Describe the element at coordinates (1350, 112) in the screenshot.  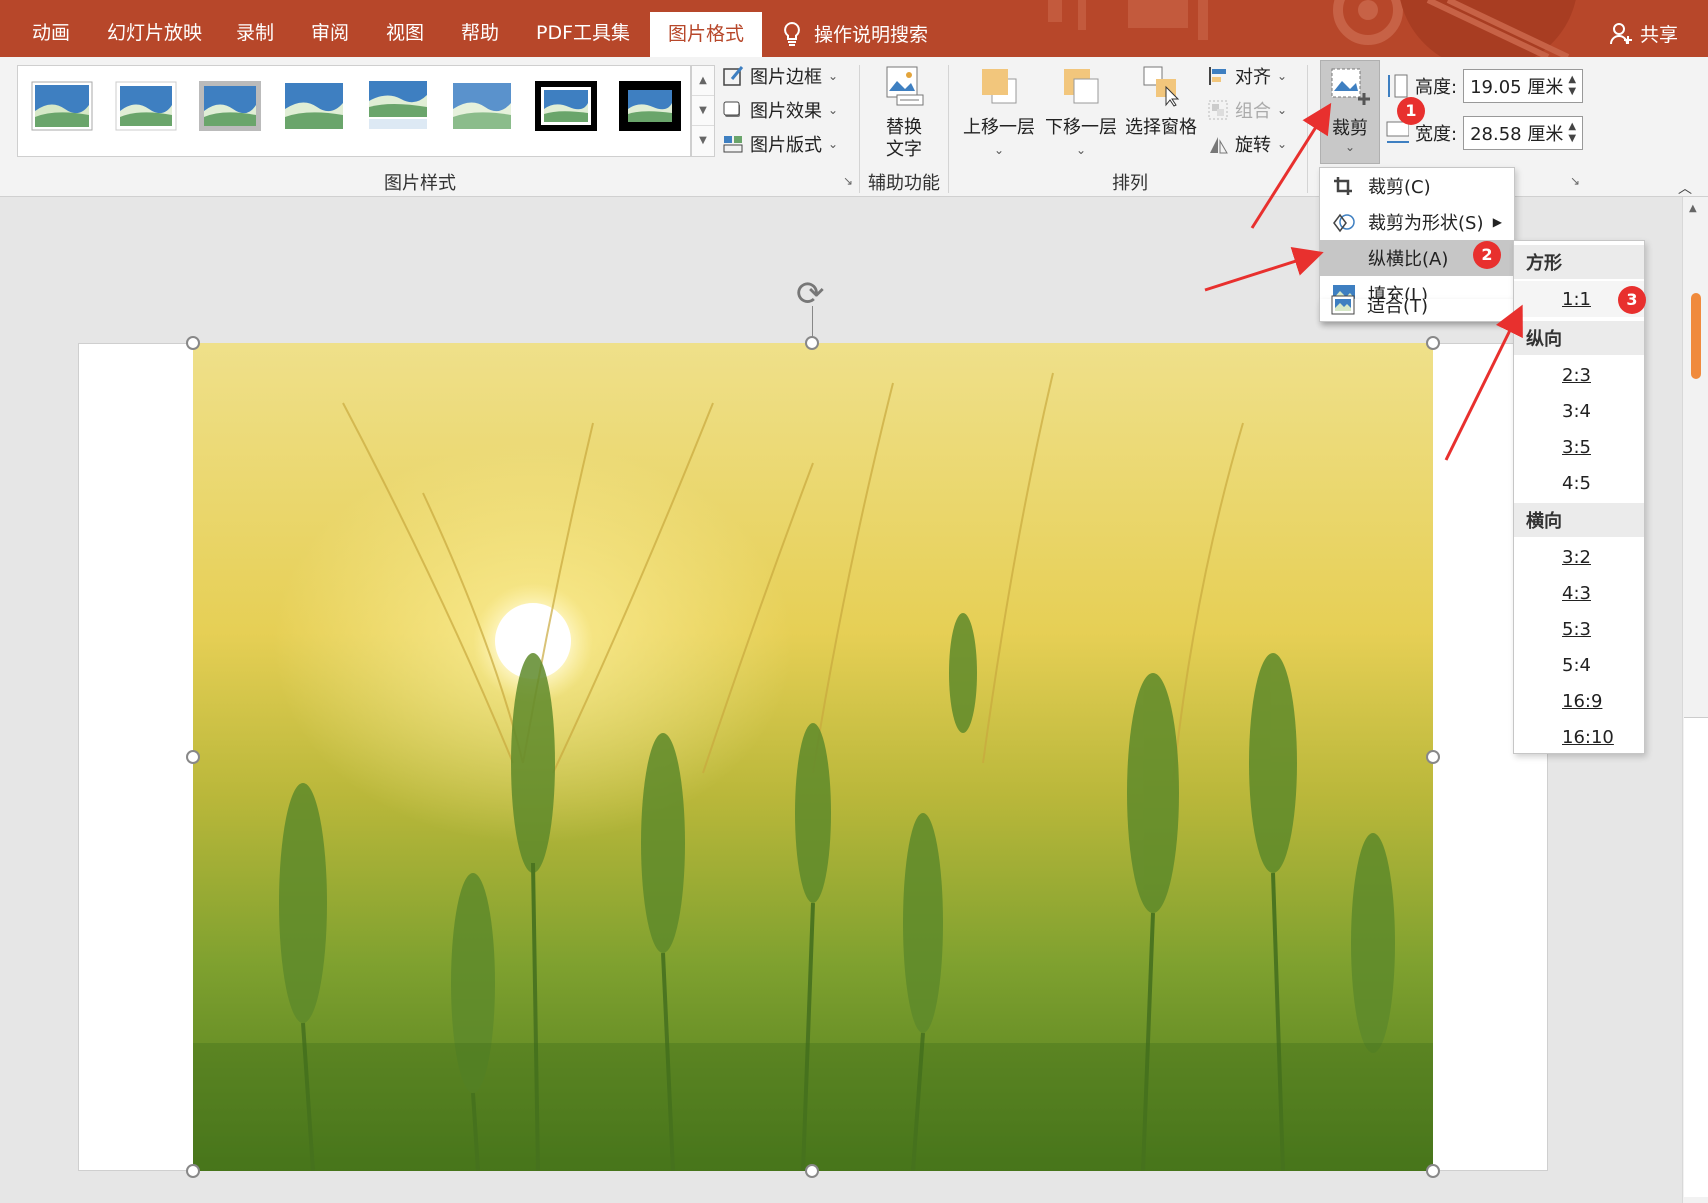
I see `crop-button: 裁剪 ⌄` at that location.